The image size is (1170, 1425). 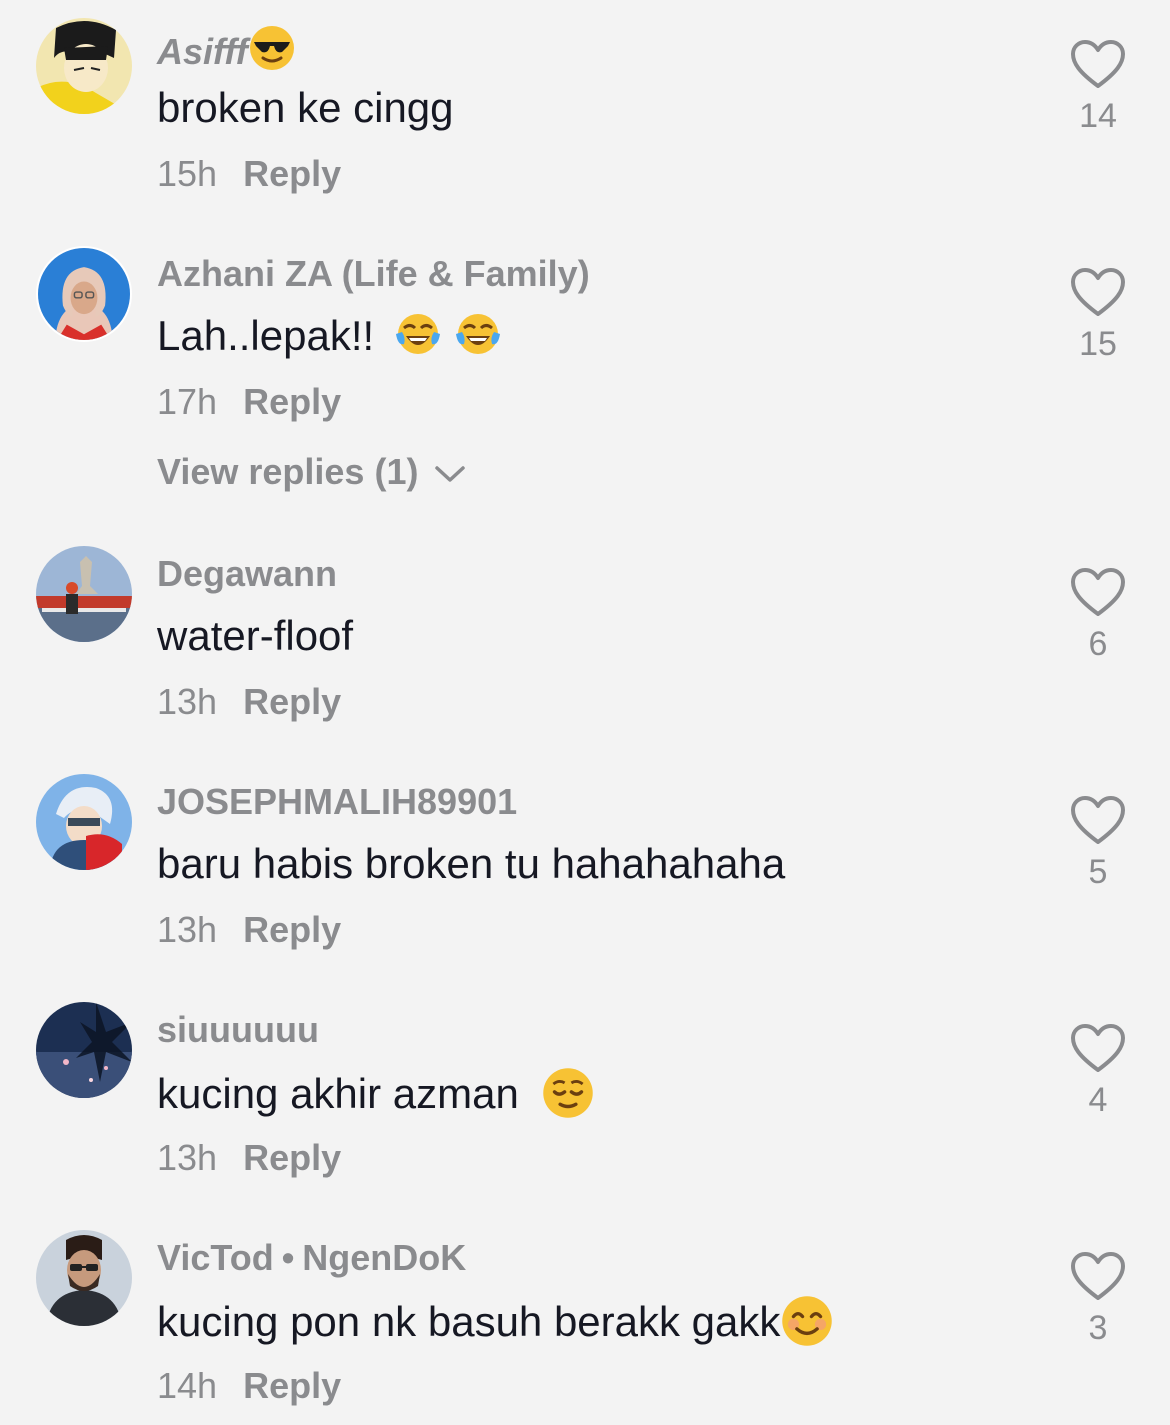 I want to click on like-count: 15, so click(x=1098, y=344).